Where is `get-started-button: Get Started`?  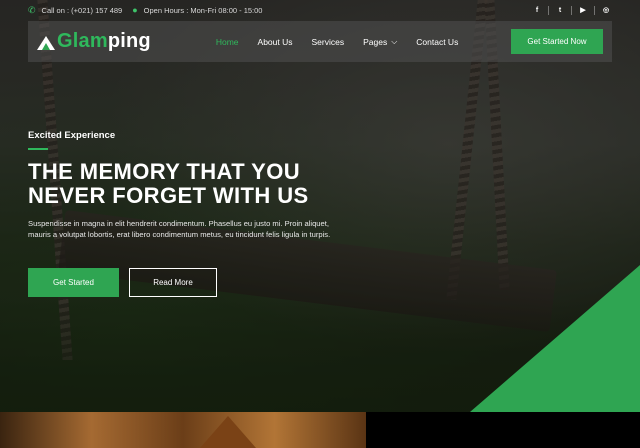
get-started-button: Get Started is located at coordinates (73, 282).